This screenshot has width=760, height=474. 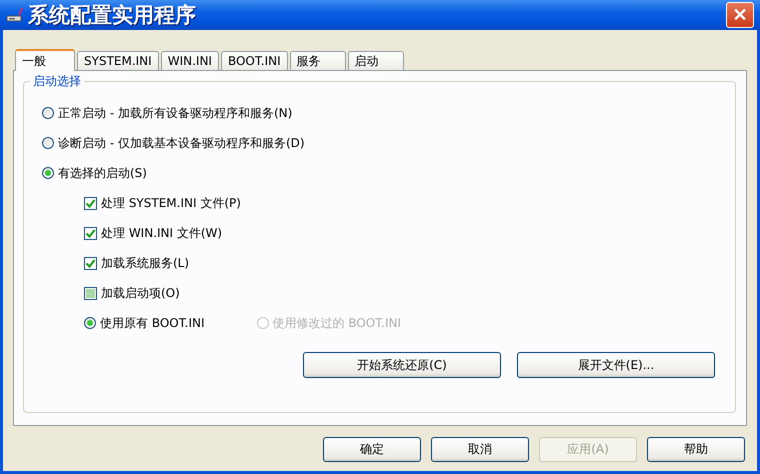 I want to click on dialog-button: 取消, so click(x=480, y=449).